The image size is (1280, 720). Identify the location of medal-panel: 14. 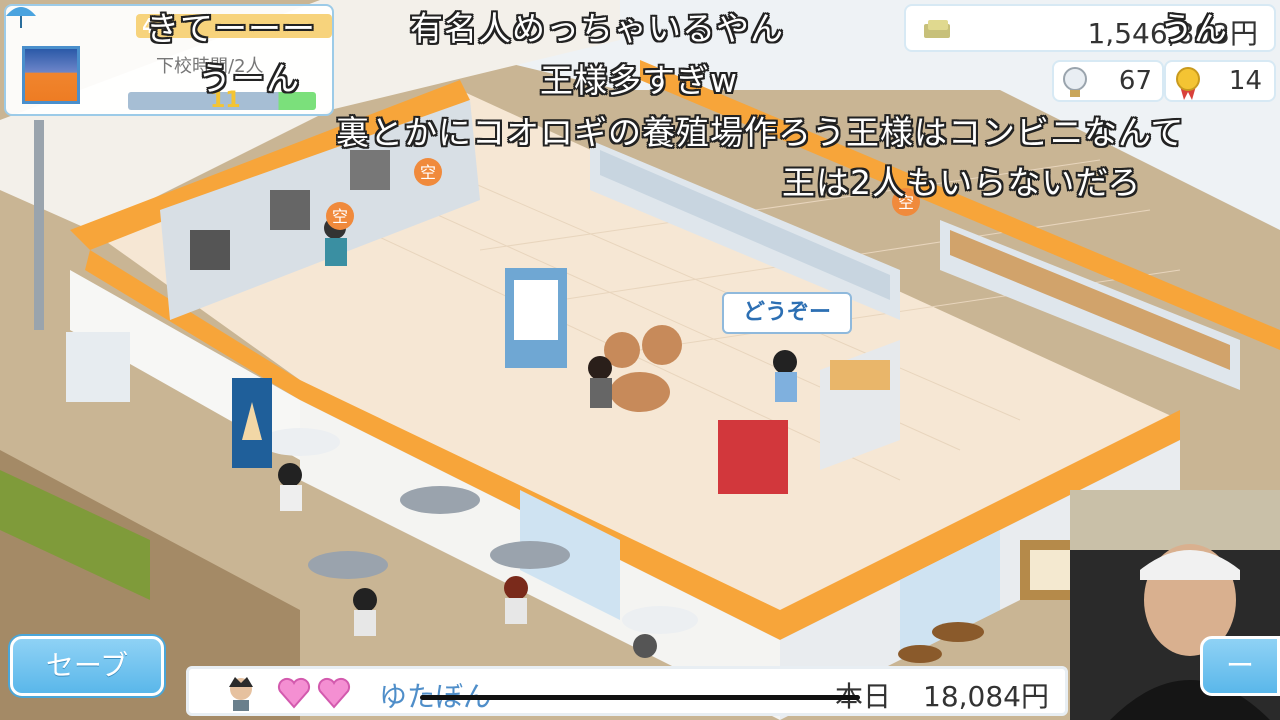
(1220, 81).